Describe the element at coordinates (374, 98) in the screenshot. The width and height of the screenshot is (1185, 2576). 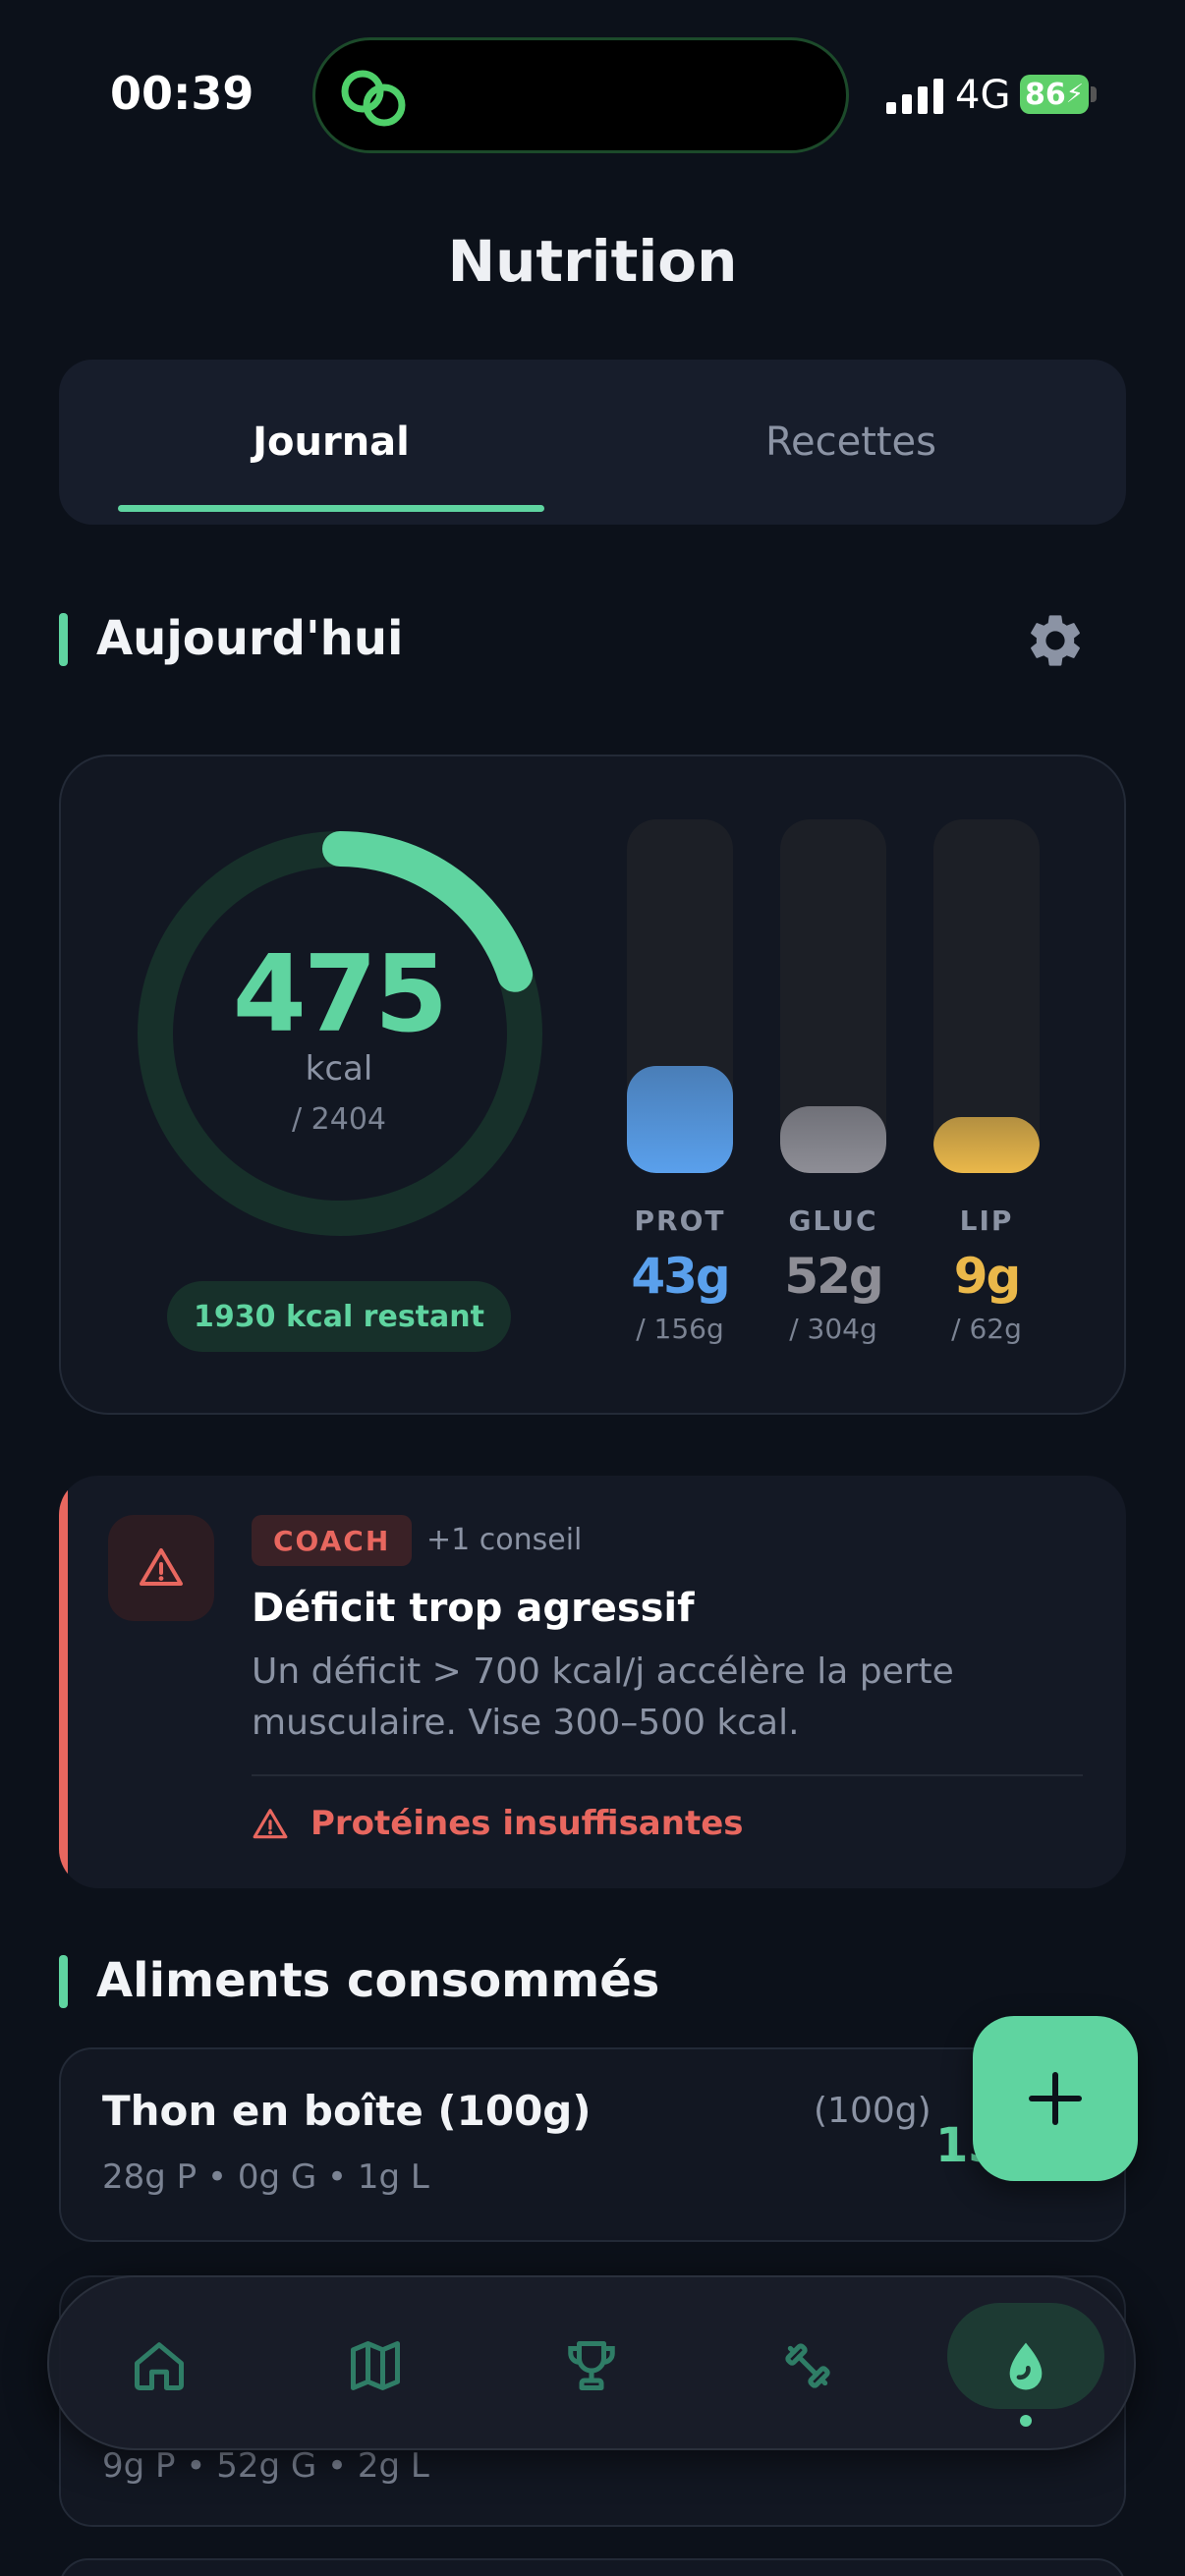
I see `link-icon` at that location.